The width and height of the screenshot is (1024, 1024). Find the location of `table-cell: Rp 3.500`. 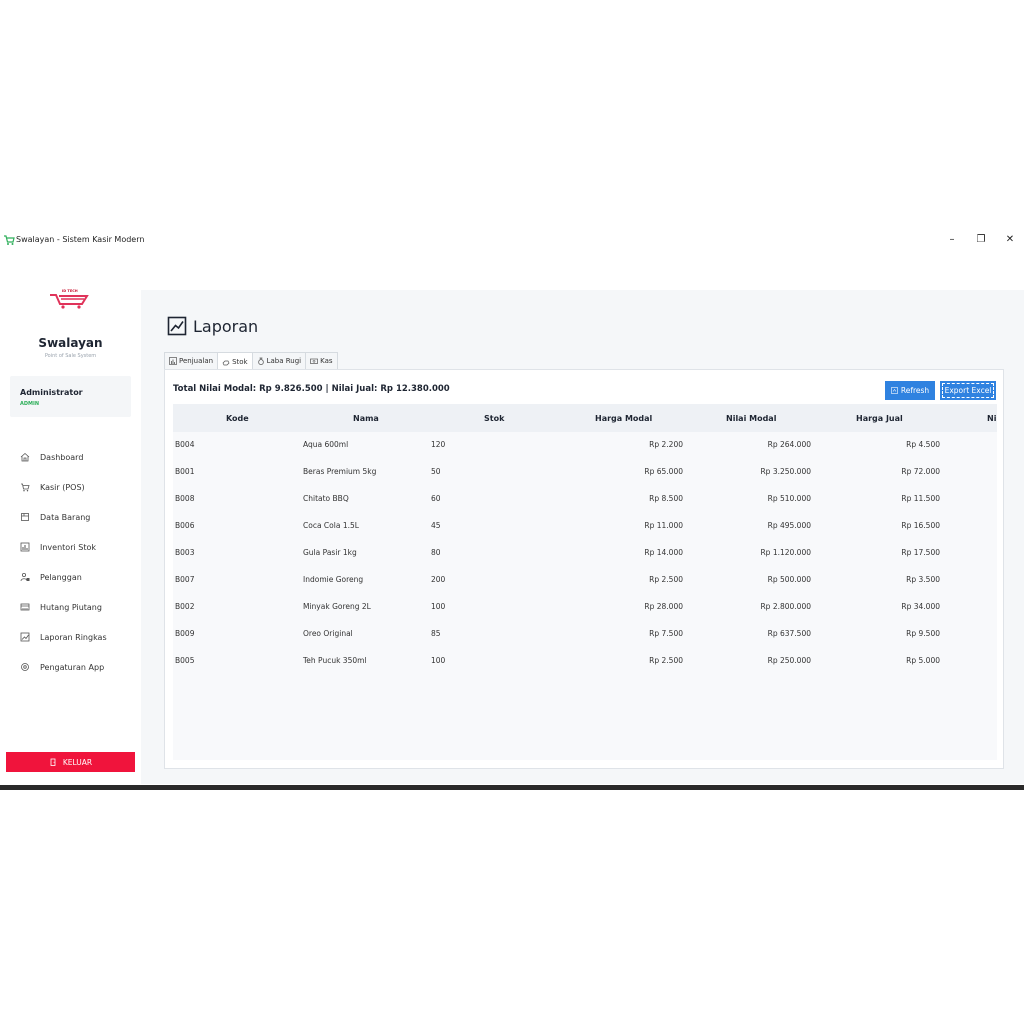

table-cell: Rp 3.500 is located at coordinates (923, 579).